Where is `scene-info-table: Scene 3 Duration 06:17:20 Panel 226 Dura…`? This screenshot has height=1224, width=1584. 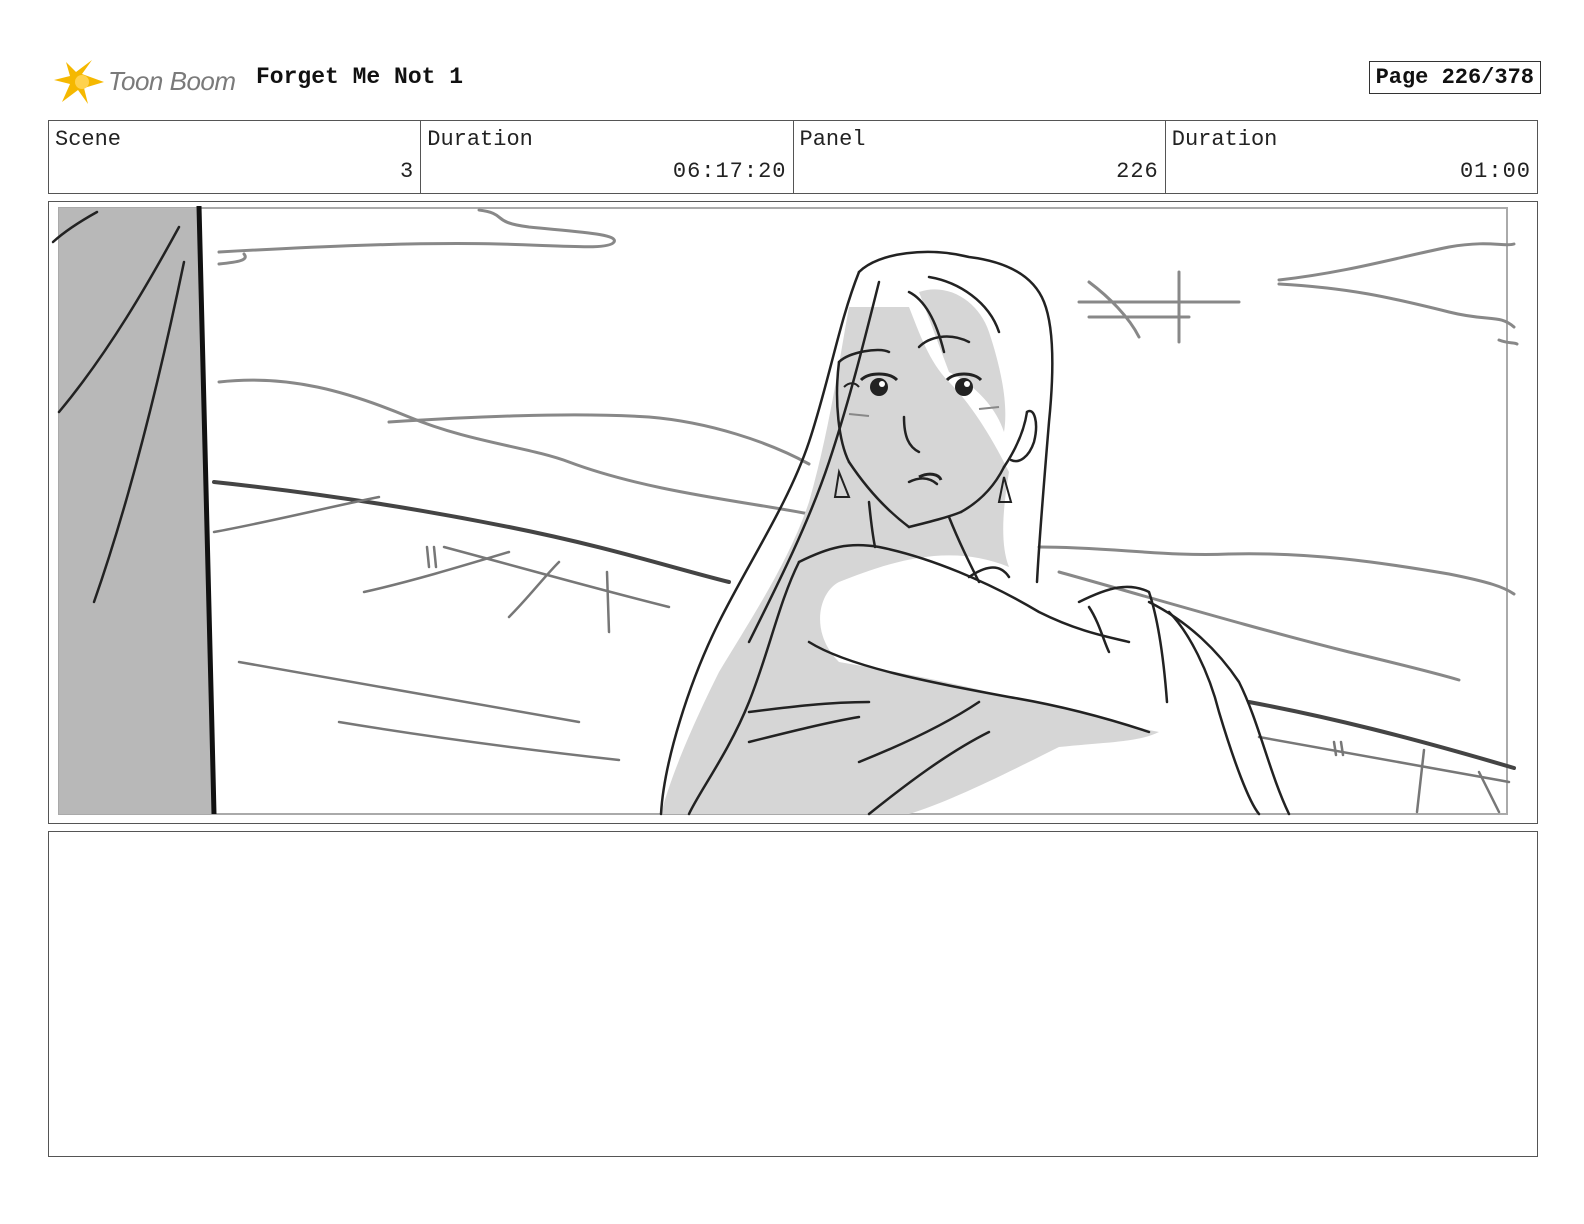
scene-info-table: Scene 3 Duration 06:17:20 Panel 226 Dura… is located at coordinates (793, 157).